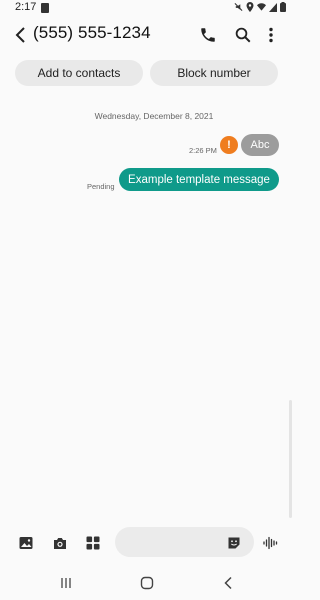  What do you see at coordinates (208, 35) in the screenshot?
I see `call-icon` at bounding box center [208, 35].